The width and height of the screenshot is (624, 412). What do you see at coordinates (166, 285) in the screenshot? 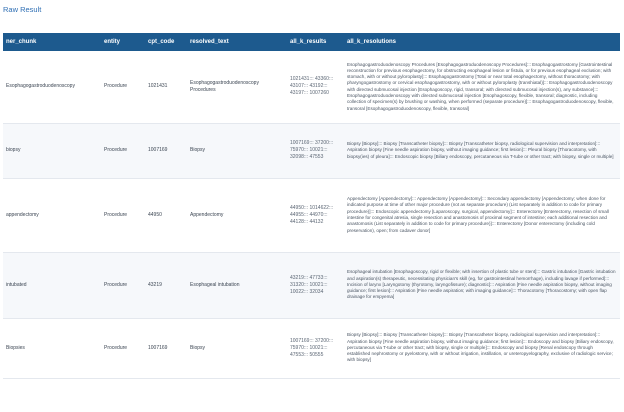
I see `cpt-code-cell: 43219` at bounding box center [166, 285].